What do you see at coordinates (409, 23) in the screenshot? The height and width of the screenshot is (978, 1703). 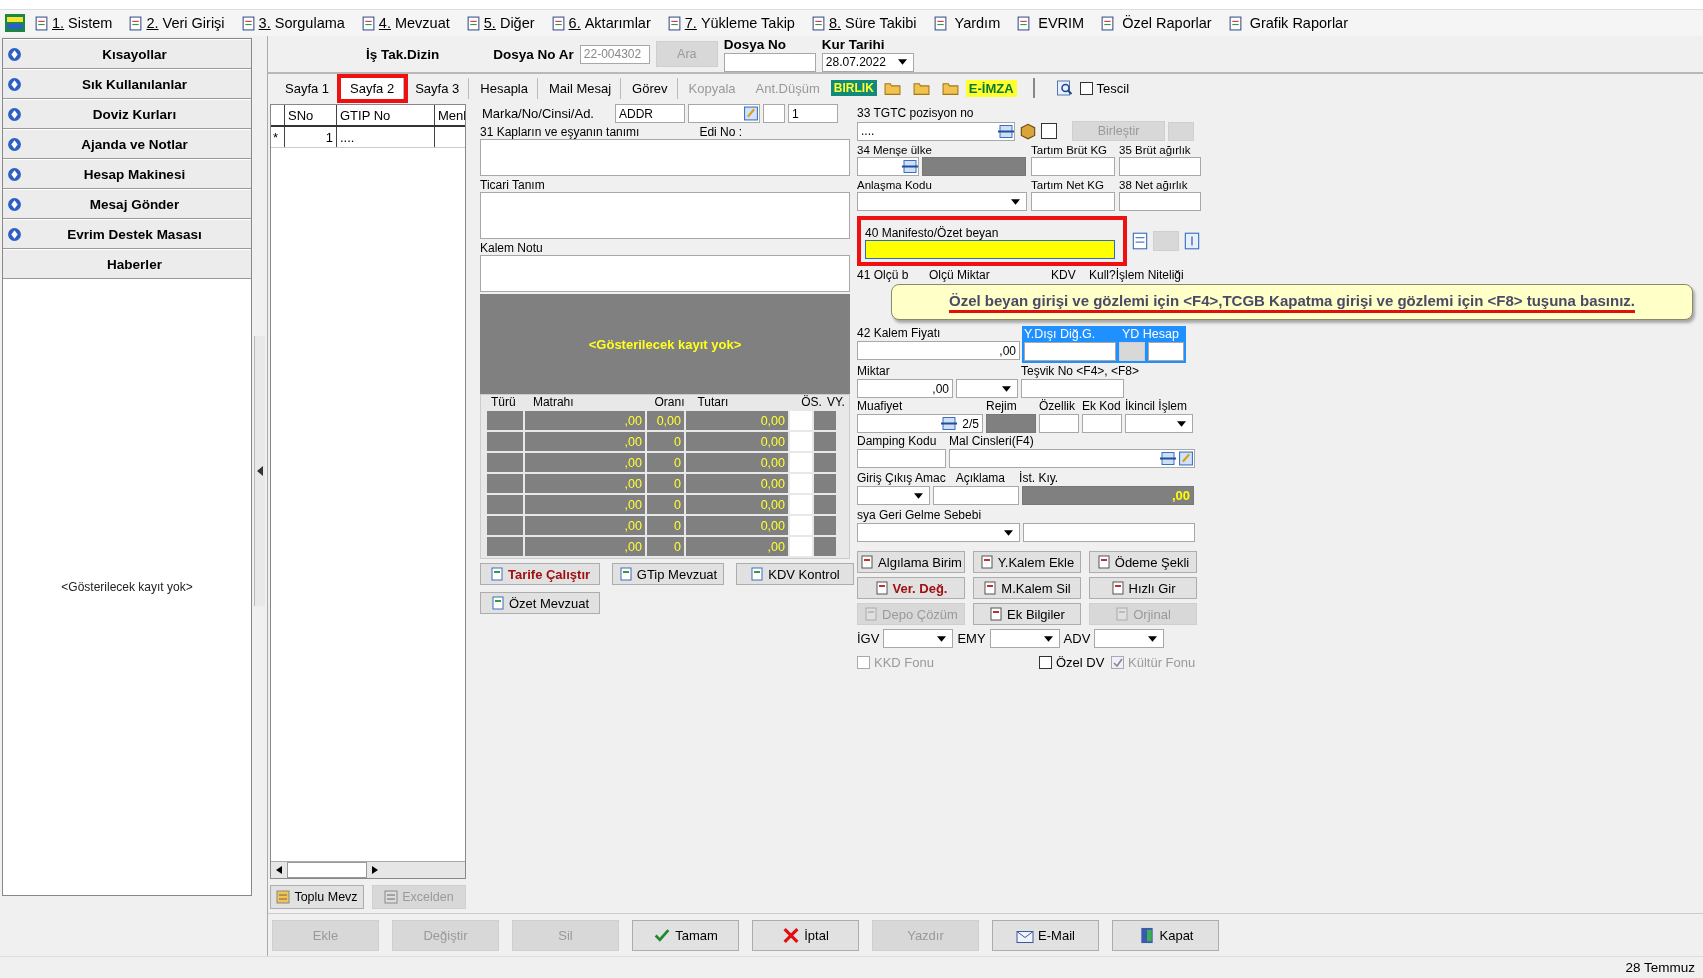 I see `menu-item: 4. Mevzuat` at bounding box center [409, 23].